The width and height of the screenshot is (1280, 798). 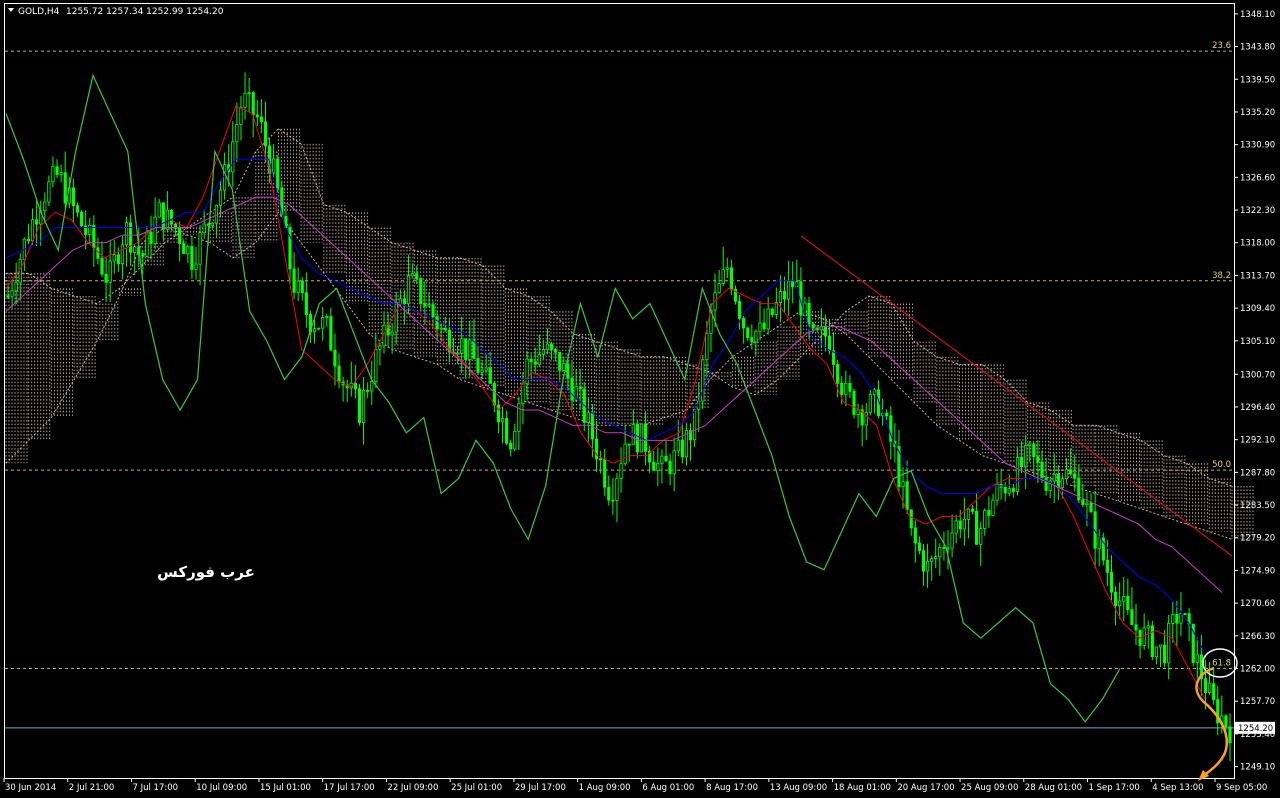 I want to click on y-tick-label: 1322.30, so click(x=1257, y=211).